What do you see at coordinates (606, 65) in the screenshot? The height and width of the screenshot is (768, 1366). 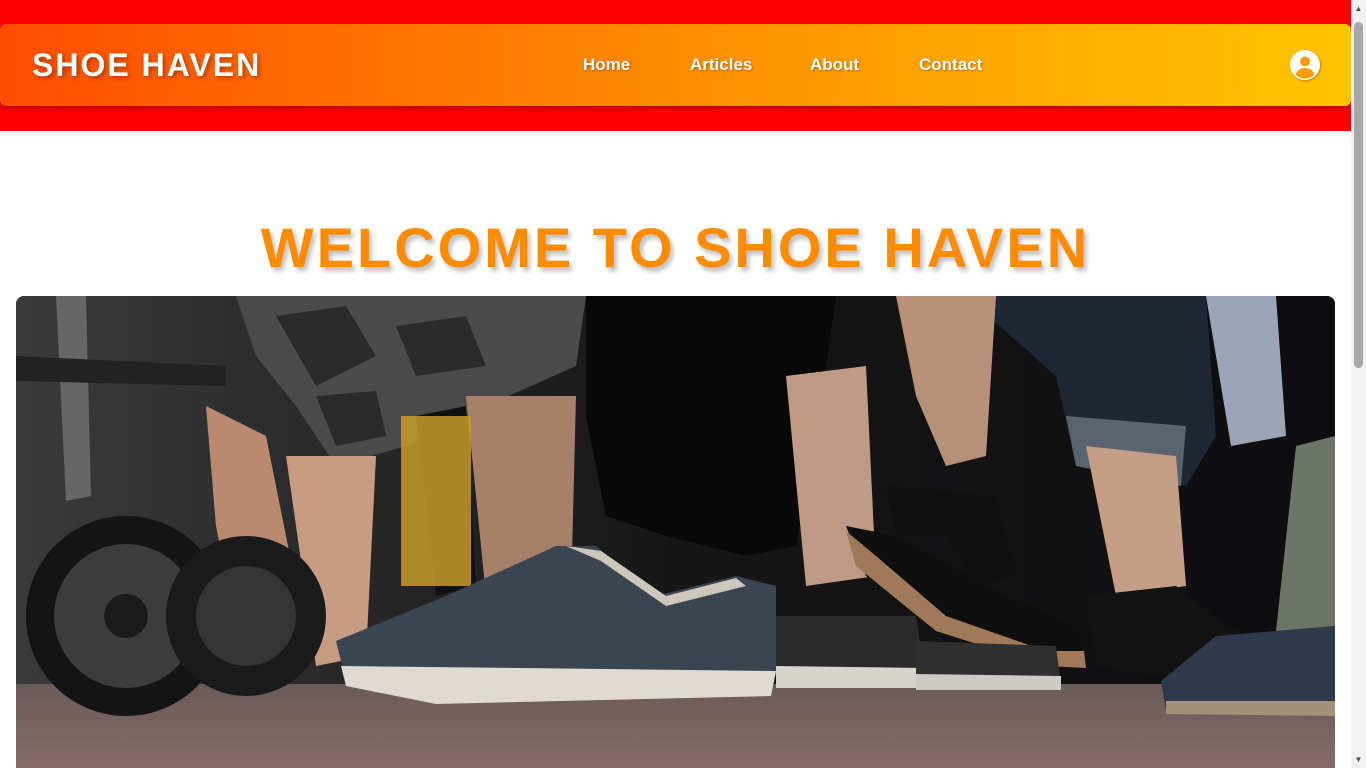 I see `nav-link-home: Home` at bounding box center [606, 65].